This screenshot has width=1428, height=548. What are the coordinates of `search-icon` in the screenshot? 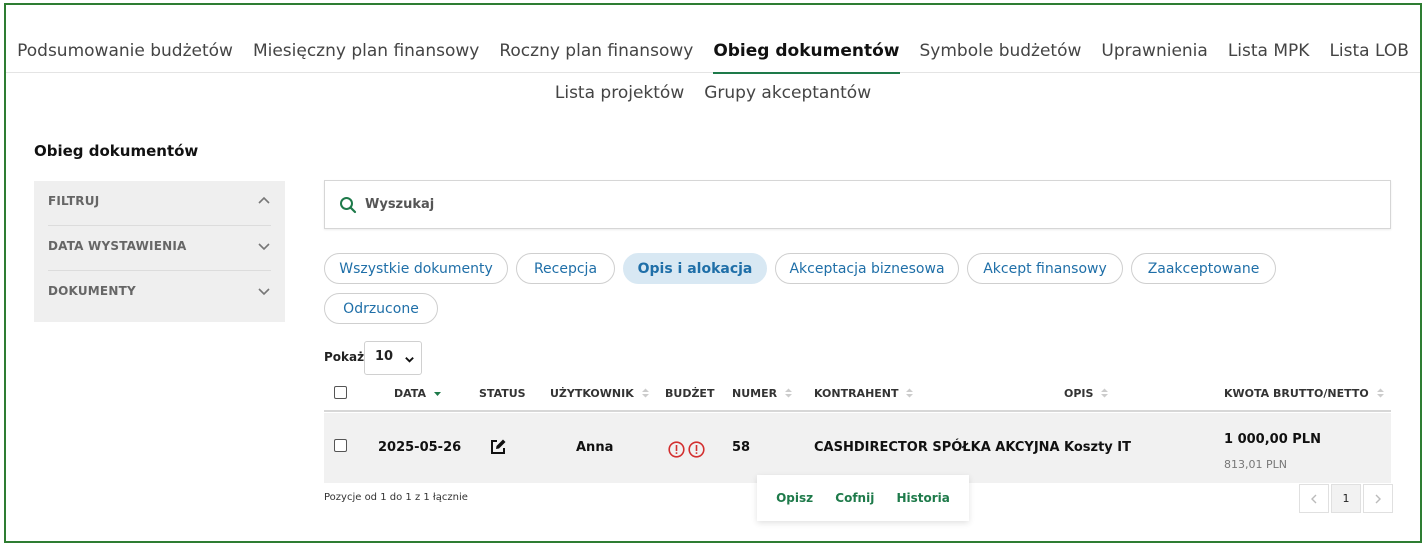 It's located at (348, 205).